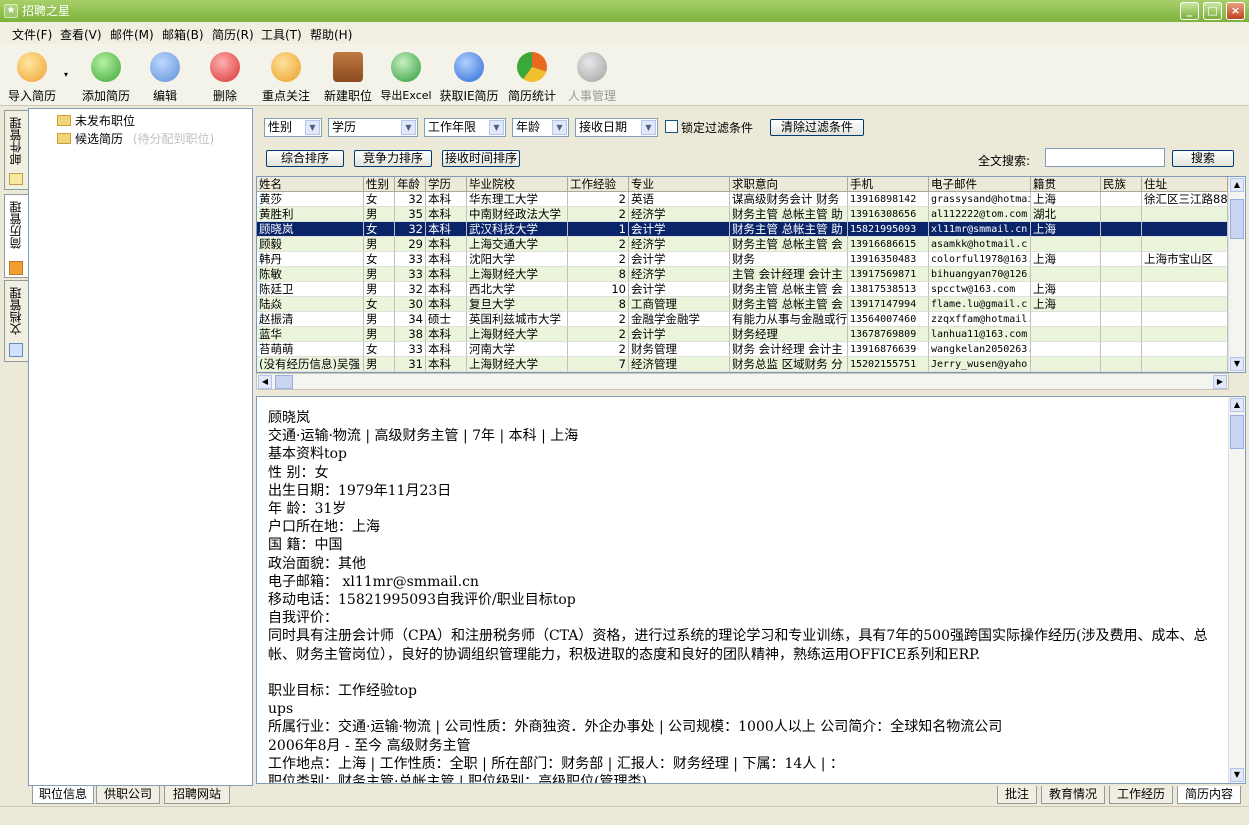  Describe the element at coordinates (1066, 184) in the screenshot. I see `column-header-hometown: 籍贯` at that location.